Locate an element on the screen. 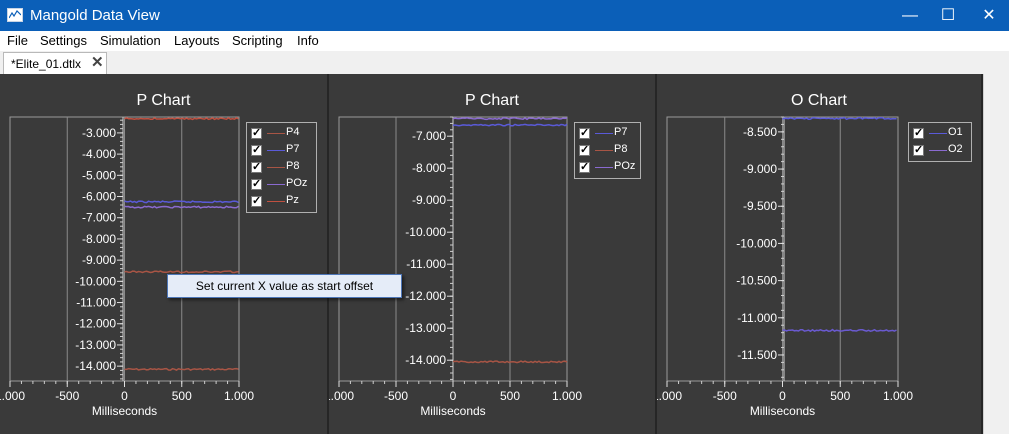 The height and width of the screenshot is (434, 1009). legend-item-o2: O2 is located at coordinates (940, 150).